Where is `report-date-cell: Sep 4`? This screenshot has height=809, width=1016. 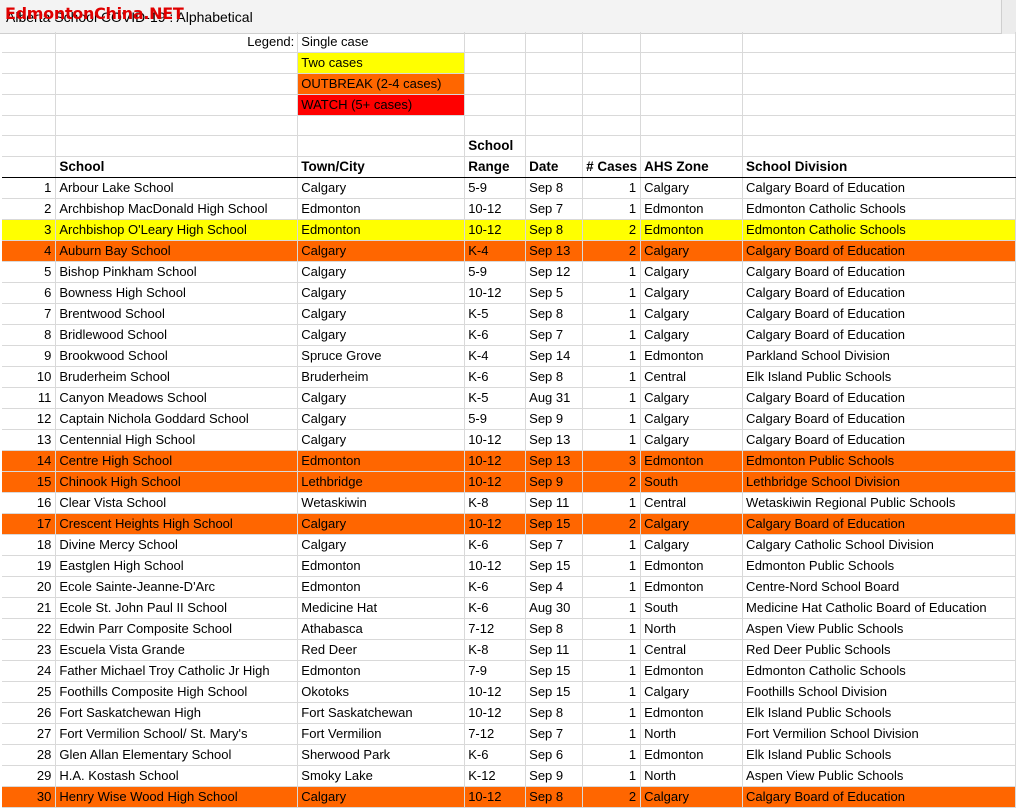
report-date-cell: Sep 4 is located at coordinates (554, 587).